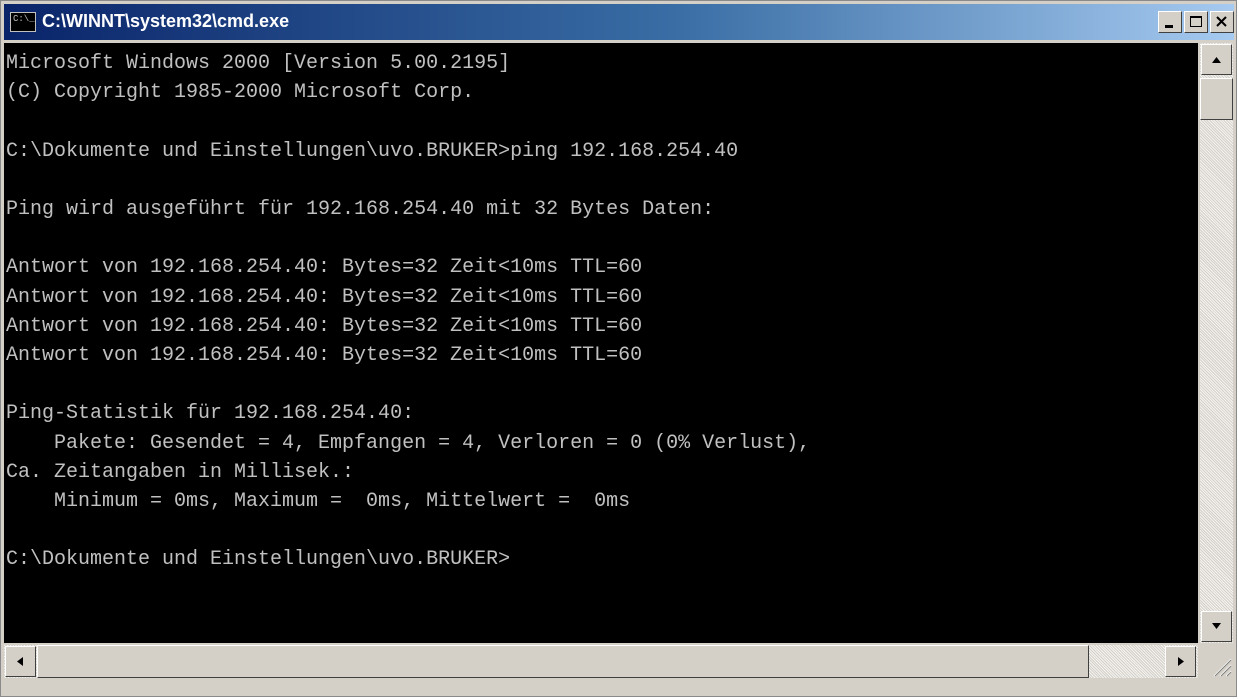  I want to click on minimize-icon, so click(1169, 26).